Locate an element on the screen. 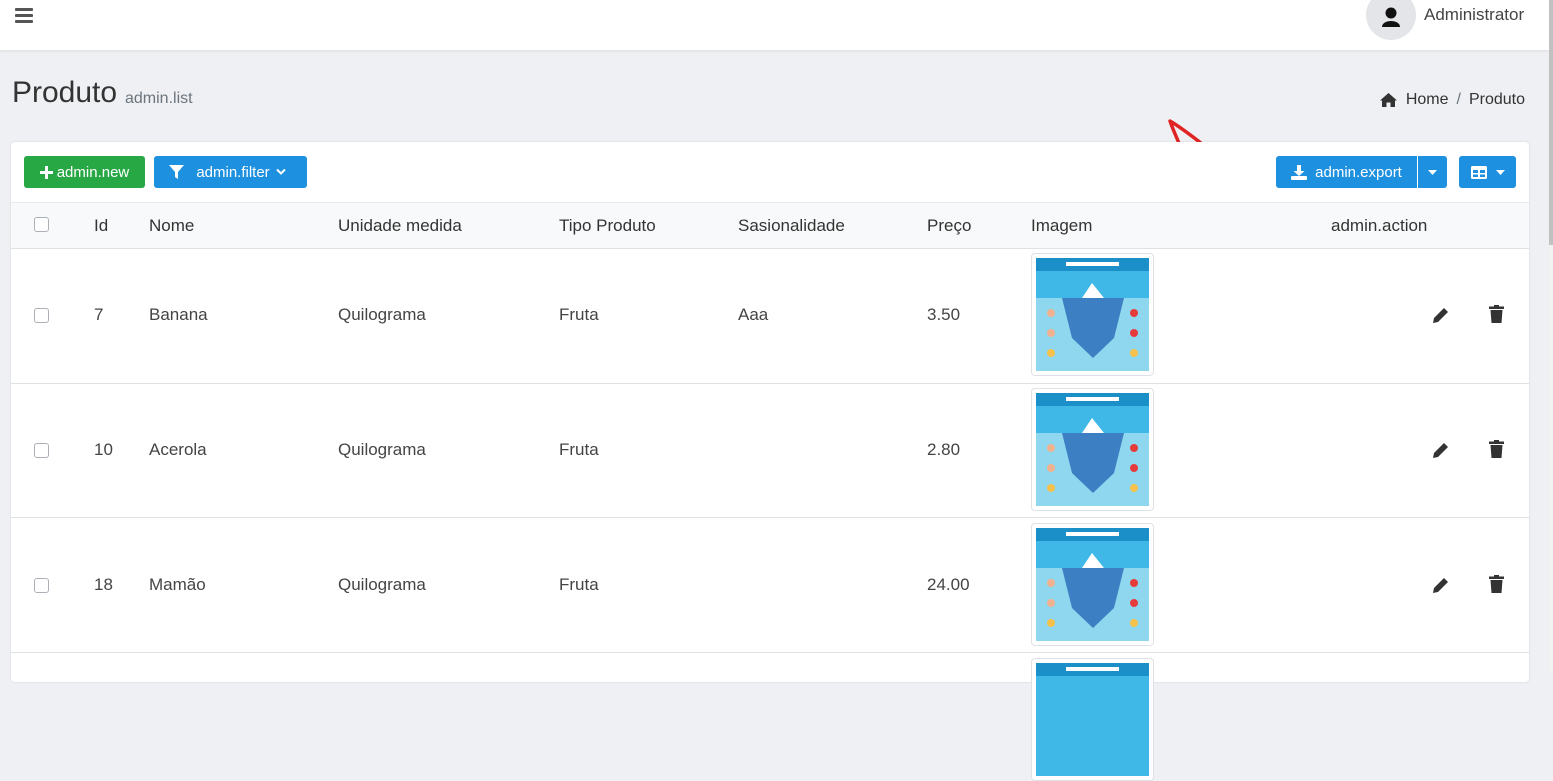 Image resolution: width=1553 pixels, height=781 pixels. column-header-nome: Nome is located at coordinates (171, 226).